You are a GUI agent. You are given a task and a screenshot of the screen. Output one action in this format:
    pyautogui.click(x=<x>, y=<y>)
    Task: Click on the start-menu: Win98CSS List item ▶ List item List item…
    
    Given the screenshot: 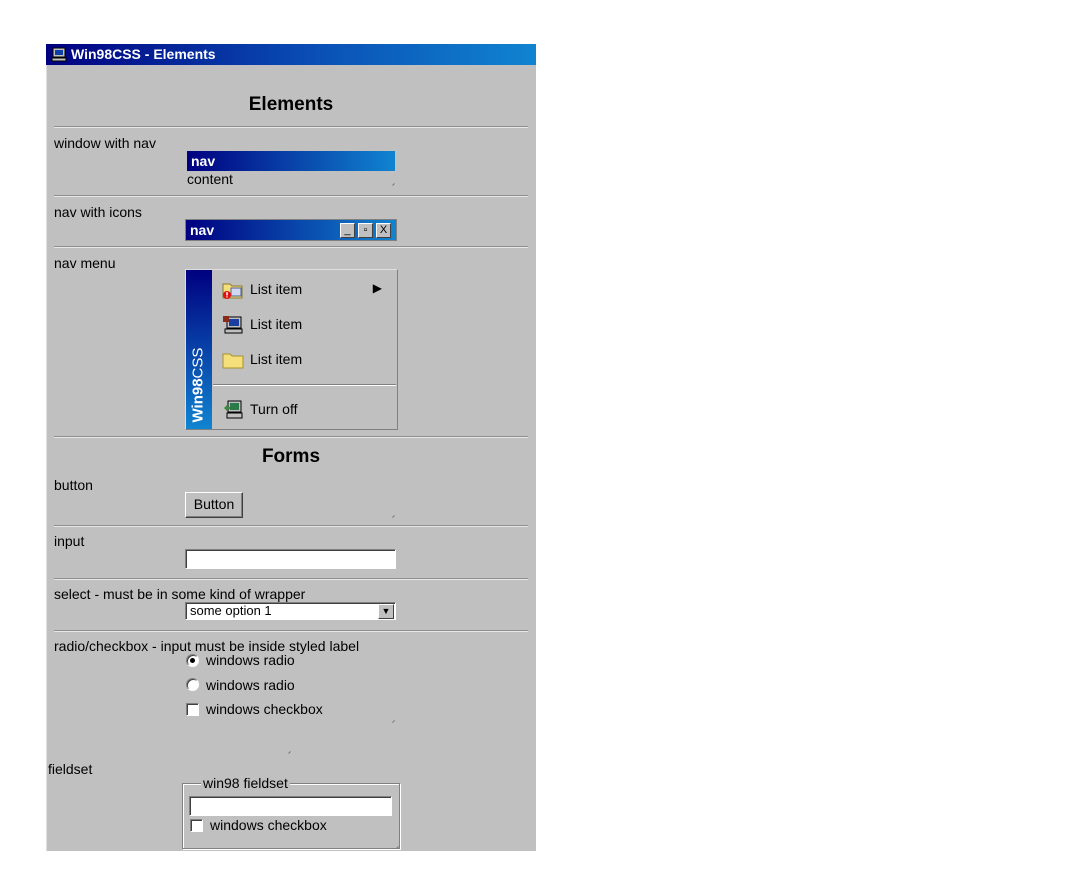 What is the action you would take?
    pyautogui.click(x=291, y=349)
    